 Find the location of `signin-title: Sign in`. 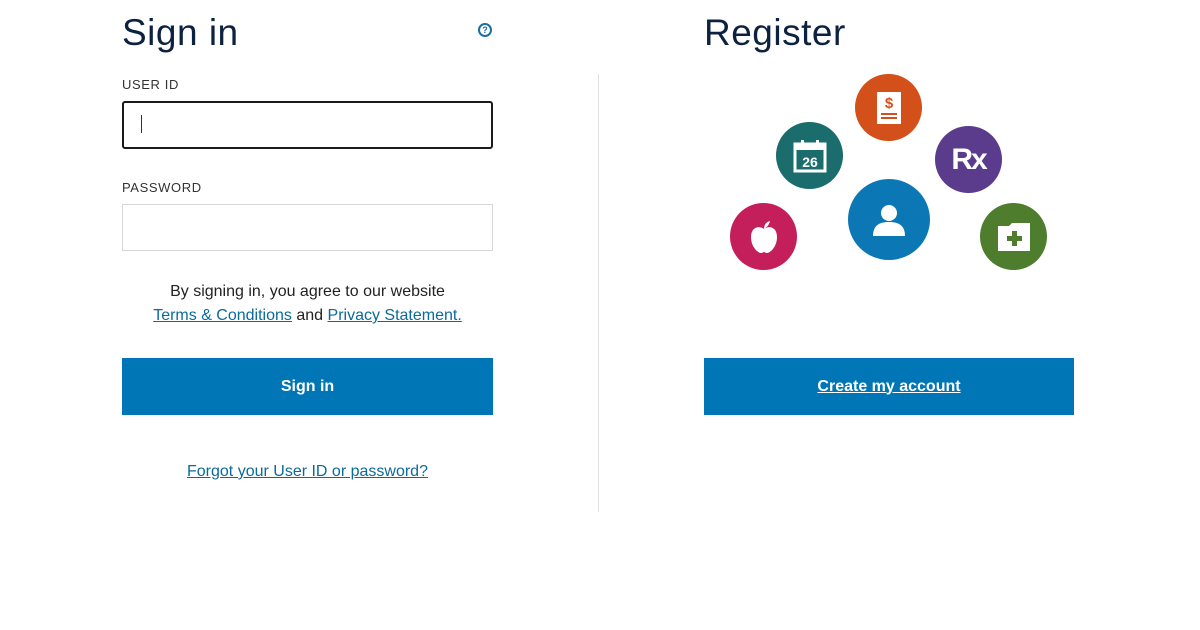

signin-title: Sign in is located at coordinates (180, 32).